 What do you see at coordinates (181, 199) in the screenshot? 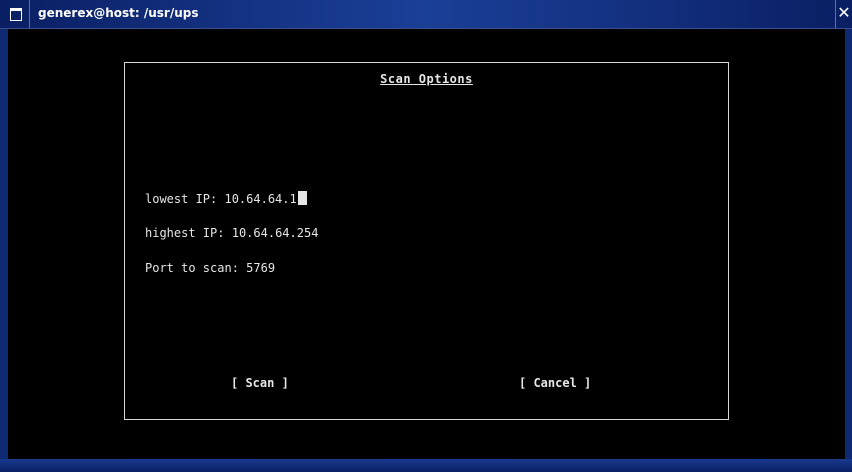
I see `lowest-ip-label: lowest IP:` at bounding box center [181, 199].